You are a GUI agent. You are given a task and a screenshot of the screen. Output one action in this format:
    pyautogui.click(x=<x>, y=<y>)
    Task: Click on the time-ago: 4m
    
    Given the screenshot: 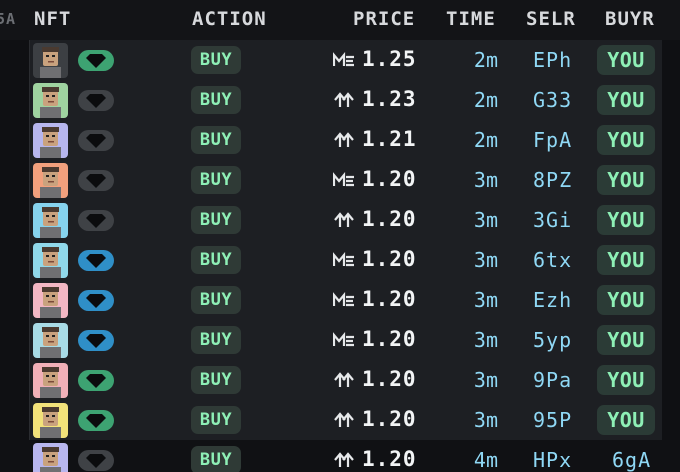 What is the action you would take?
    pyautogui.click(x=485, y=460)
    